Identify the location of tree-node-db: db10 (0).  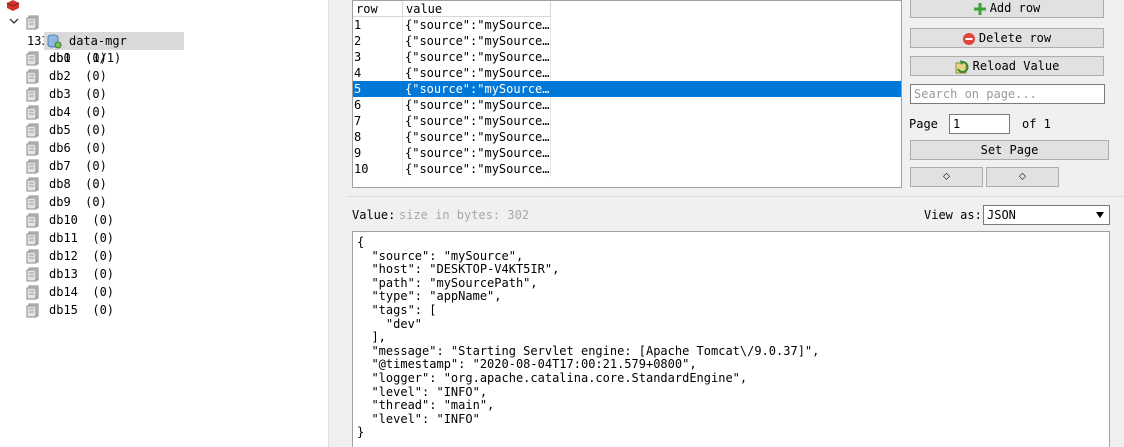
(100, 220).